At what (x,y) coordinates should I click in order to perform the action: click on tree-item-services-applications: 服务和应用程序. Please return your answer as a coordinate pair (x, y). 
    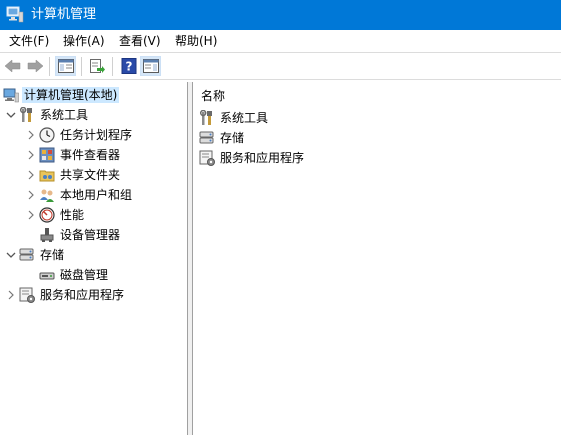
    Looking at the image, I should click on (65, 295).